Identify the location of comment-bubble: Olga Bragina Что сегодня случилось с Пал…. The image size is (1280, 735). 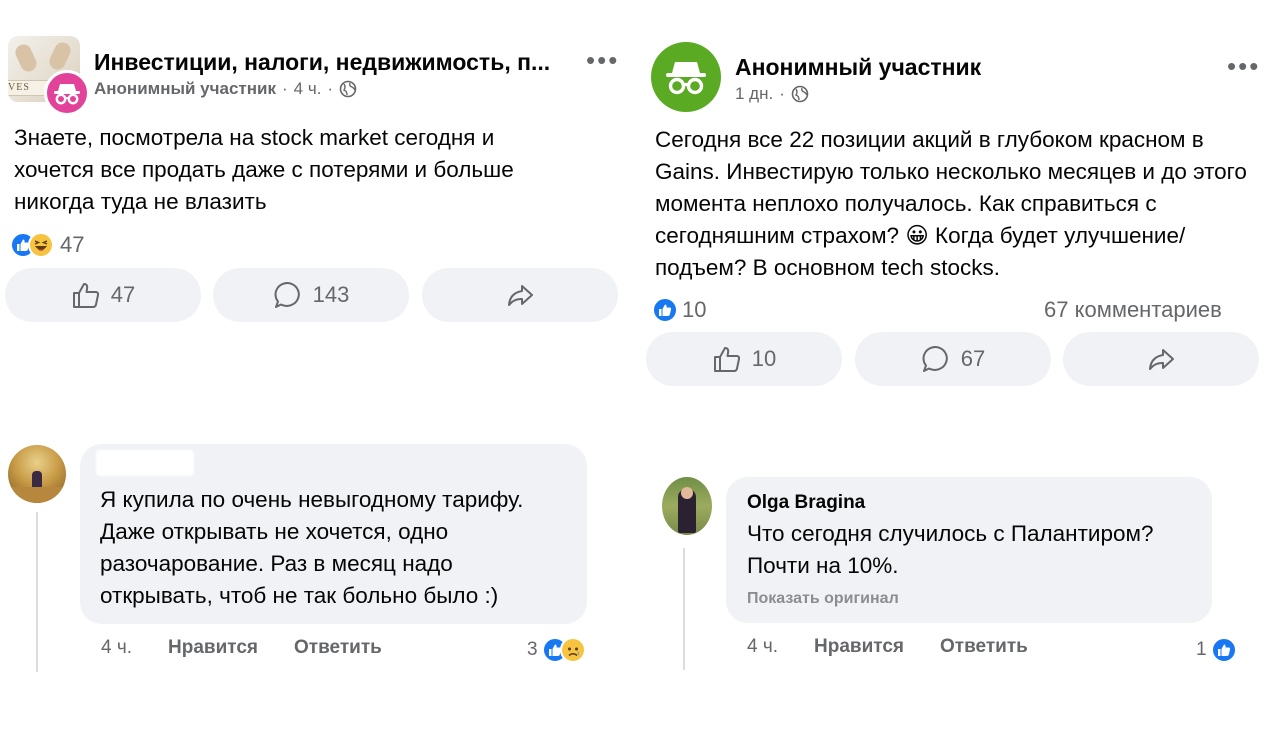
(969, 550).